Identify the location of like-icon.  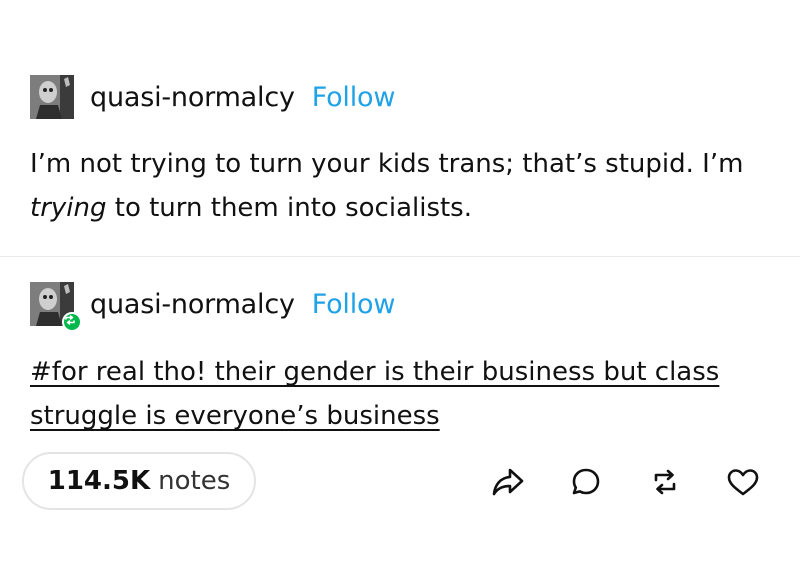
(743, 482).